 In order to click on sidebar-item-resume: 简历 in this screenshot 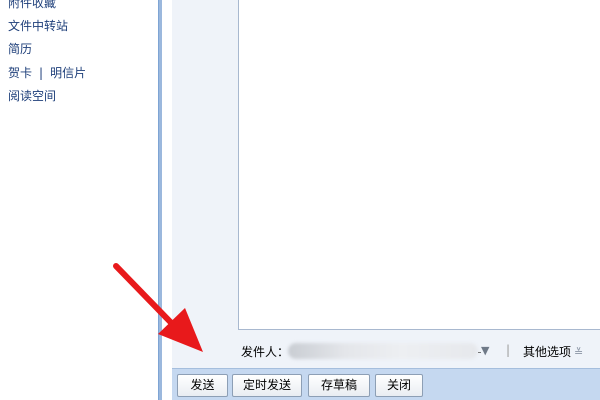, I will do `click(20, 49)`.